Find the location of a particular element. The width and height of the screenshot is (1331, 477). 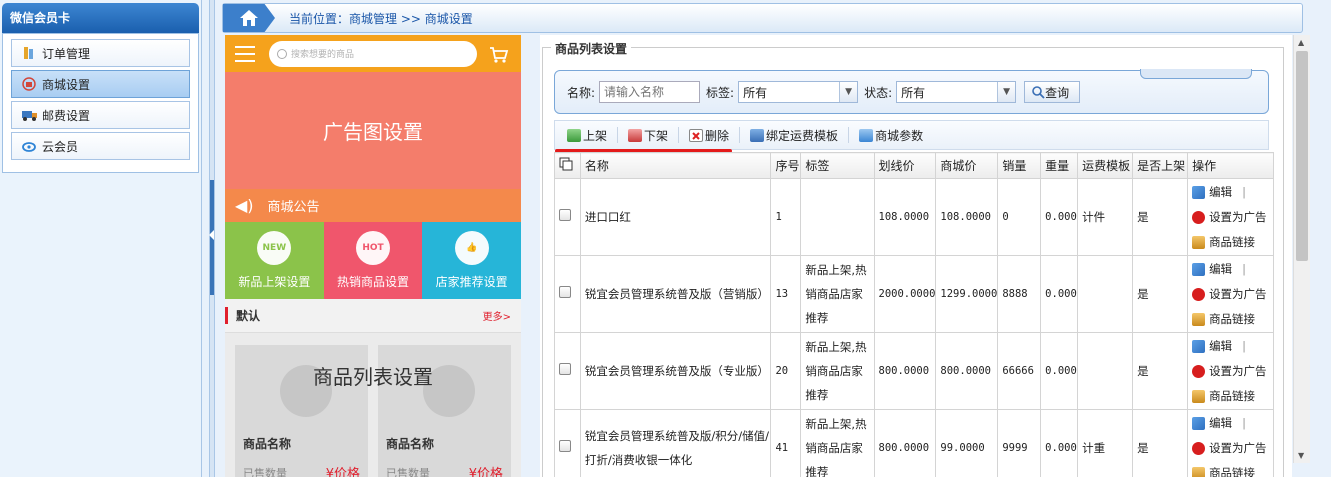

new-badge-icon: NEW is located at coordinates (274, 248).